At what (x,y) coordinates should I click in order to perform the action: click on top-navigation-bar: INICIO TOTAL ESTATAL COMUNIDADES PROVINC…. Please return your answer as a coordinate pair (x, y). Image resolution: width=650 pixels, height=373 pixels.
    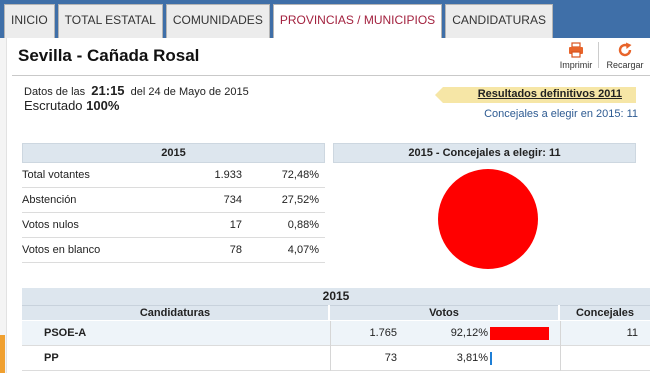
    Looking at the image, I should click on (325, 19).